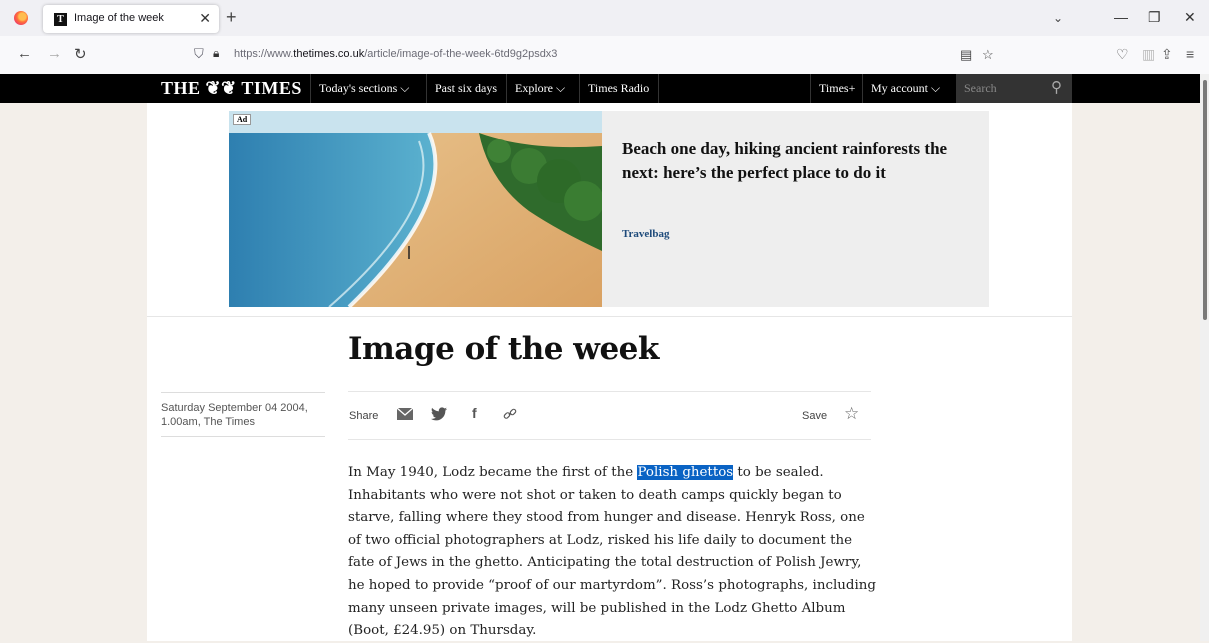  I want to click on sidebar-icon: ▥, so click(1148, 54).